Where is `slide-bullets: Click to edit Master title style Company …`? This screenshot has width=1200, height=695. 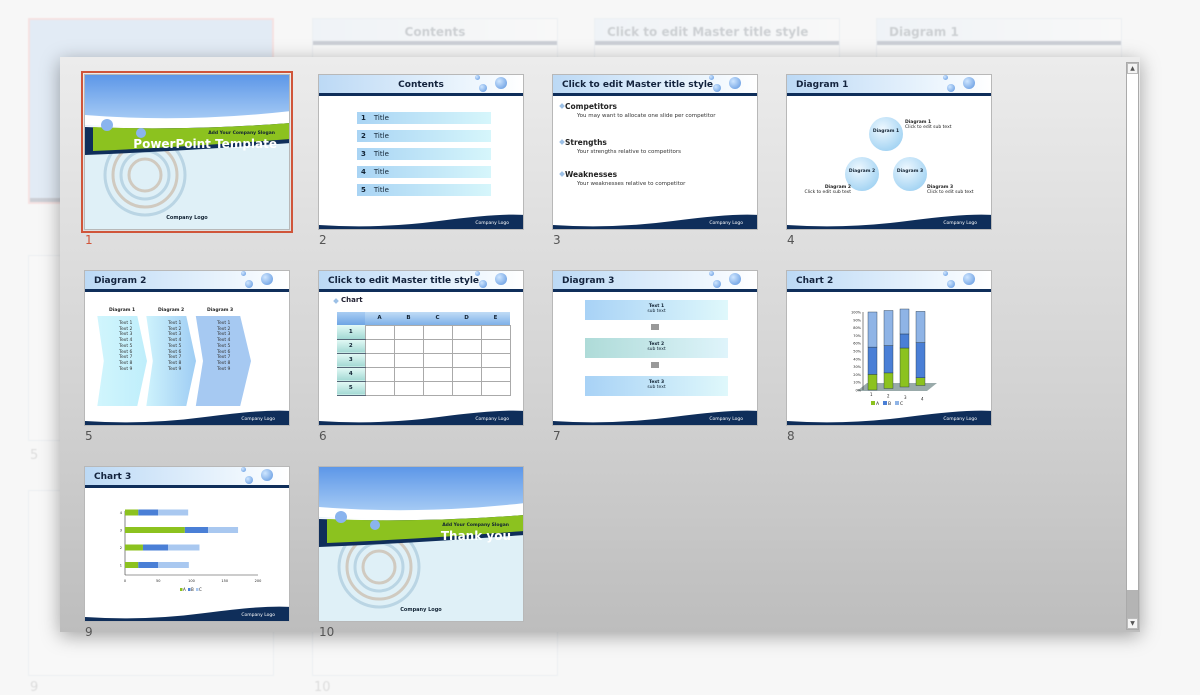 slide-bullets: Click to edit Master title style Company … is located at coordinates (655, 152).